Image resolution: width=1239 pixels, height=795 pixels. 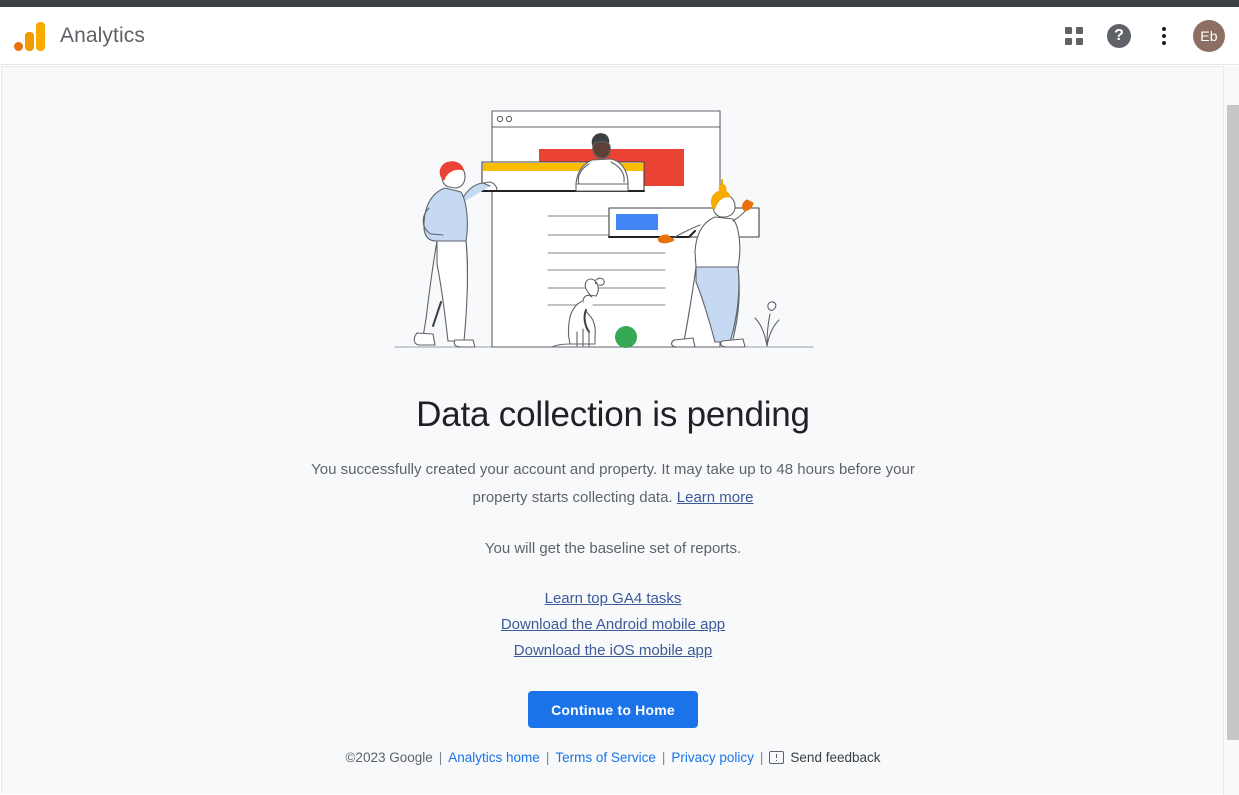 I want to click on send-feedback-label: Send feedback, so click(x=835, y=757).